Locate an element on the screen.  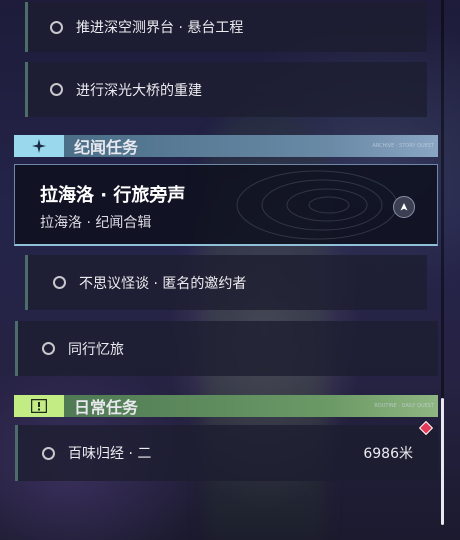
section-header-story: 纪闻任务 ARCHIVE · STORY QUEST is located at coordinates (226, 146).